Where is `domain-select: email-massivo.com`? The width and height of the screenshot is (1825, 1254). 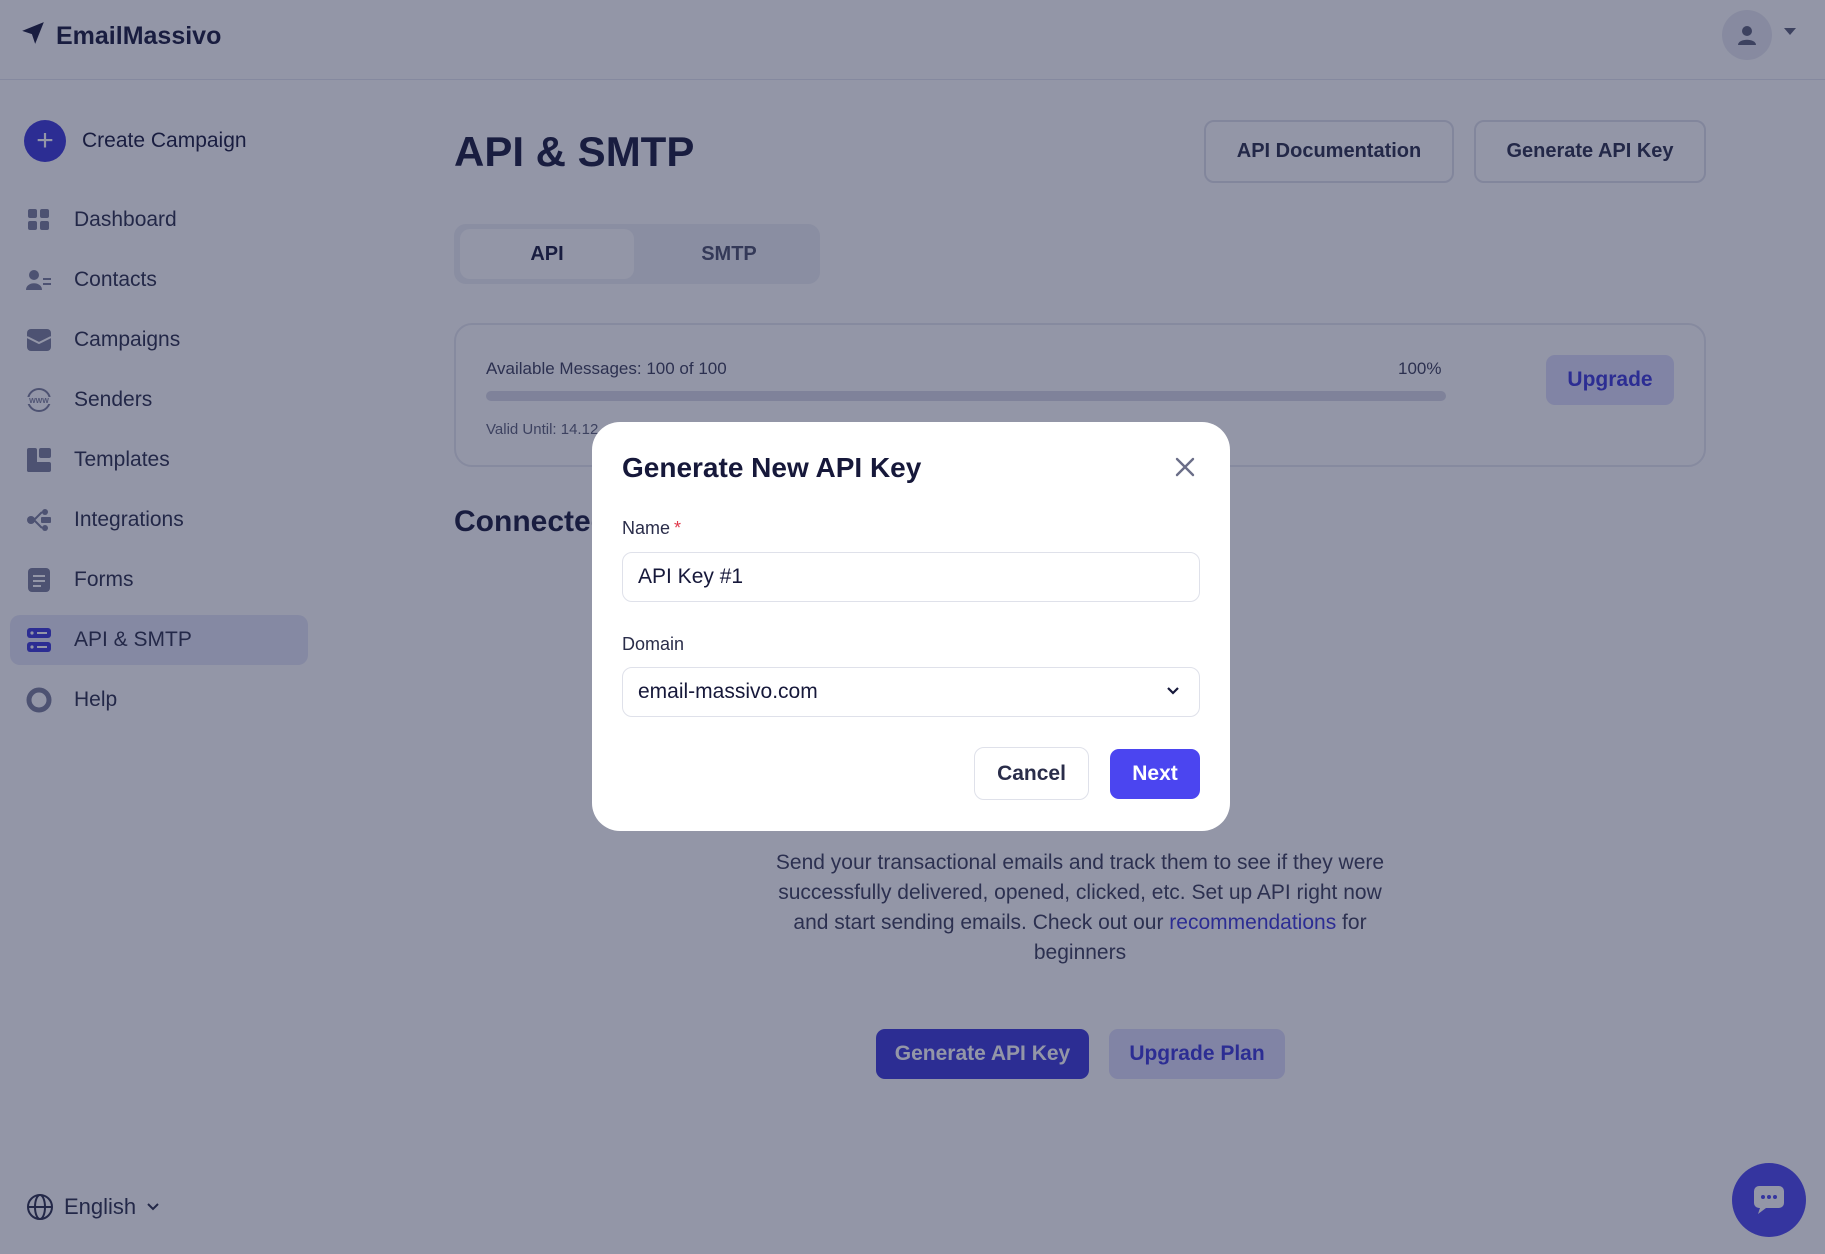 domain-select: email-massivo.com is located at coordinates (911, 692).